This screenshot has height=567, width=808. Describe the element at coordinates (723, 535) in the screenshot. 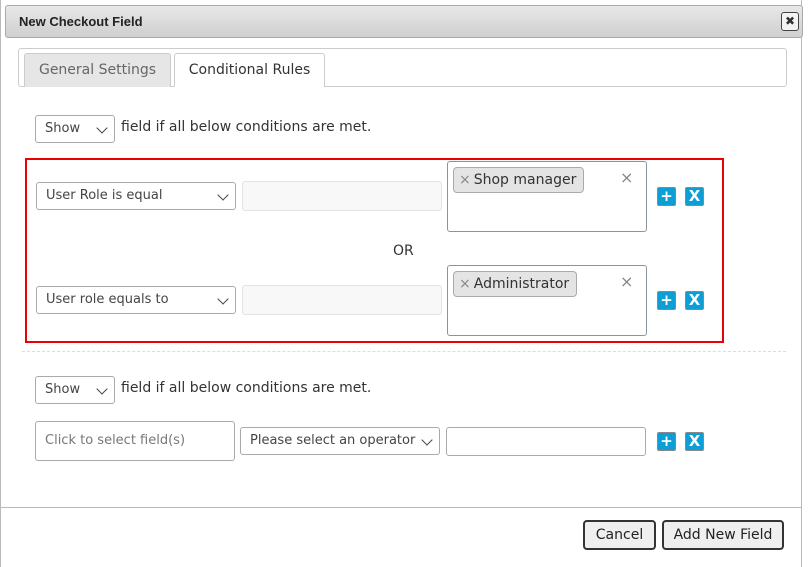

I see `add-new-field-button: Add New Field` at that location.